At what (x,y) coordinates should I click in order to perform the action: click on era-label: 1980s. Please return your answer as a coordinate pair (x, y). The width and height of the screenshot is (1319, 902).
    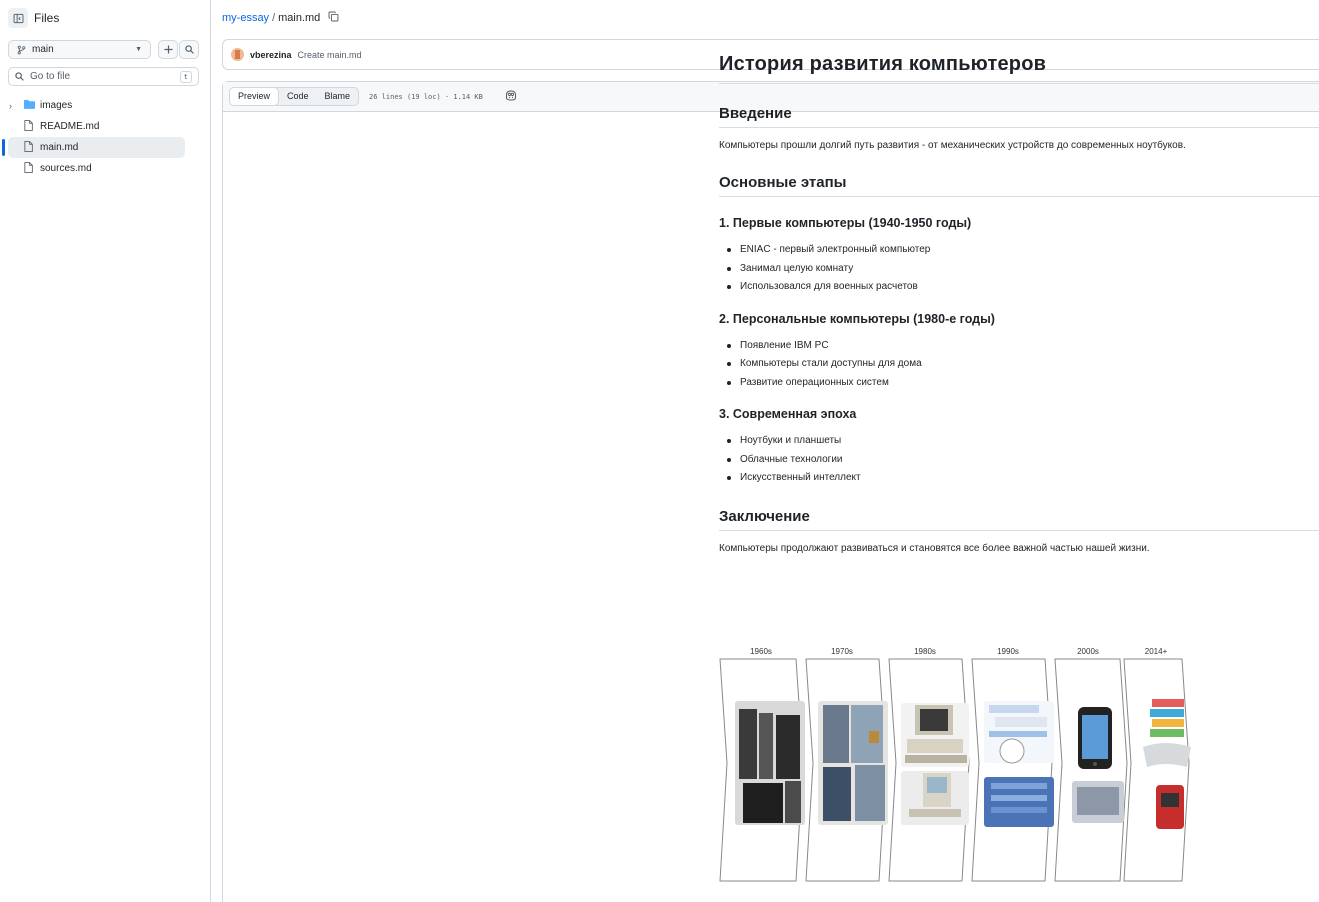
    Looking at the image, I should click on (925, 651).